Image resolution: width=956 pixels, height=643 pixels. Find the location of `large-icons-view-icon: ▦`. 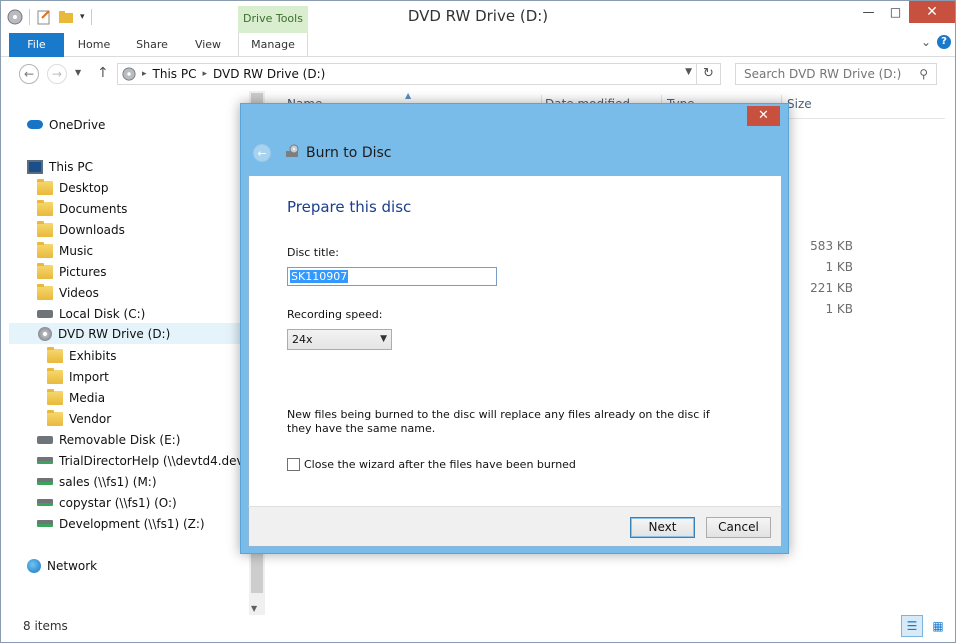

large-icons-view-icon: ▦ is located at coordinates (938, 626).